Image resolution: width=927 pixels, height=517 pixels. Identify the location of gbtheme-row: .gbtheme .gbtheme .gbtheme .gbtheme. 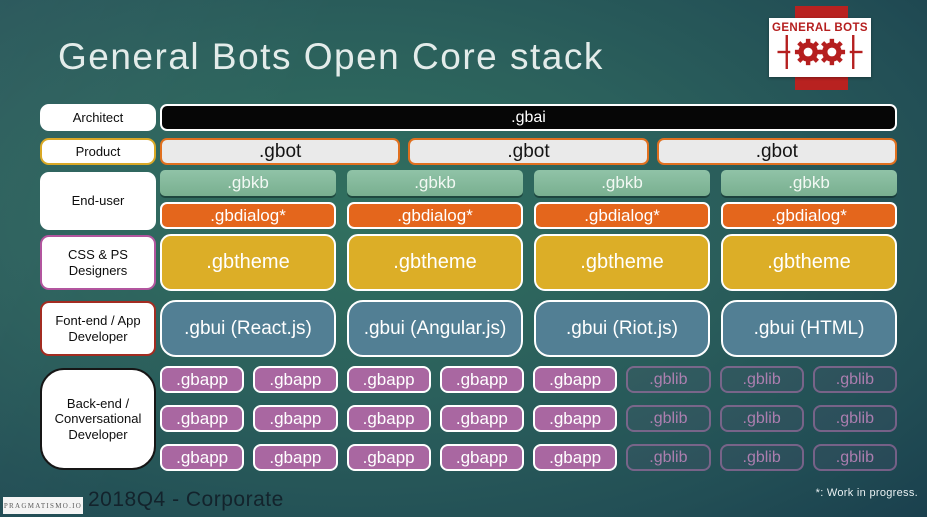
(528, 262).